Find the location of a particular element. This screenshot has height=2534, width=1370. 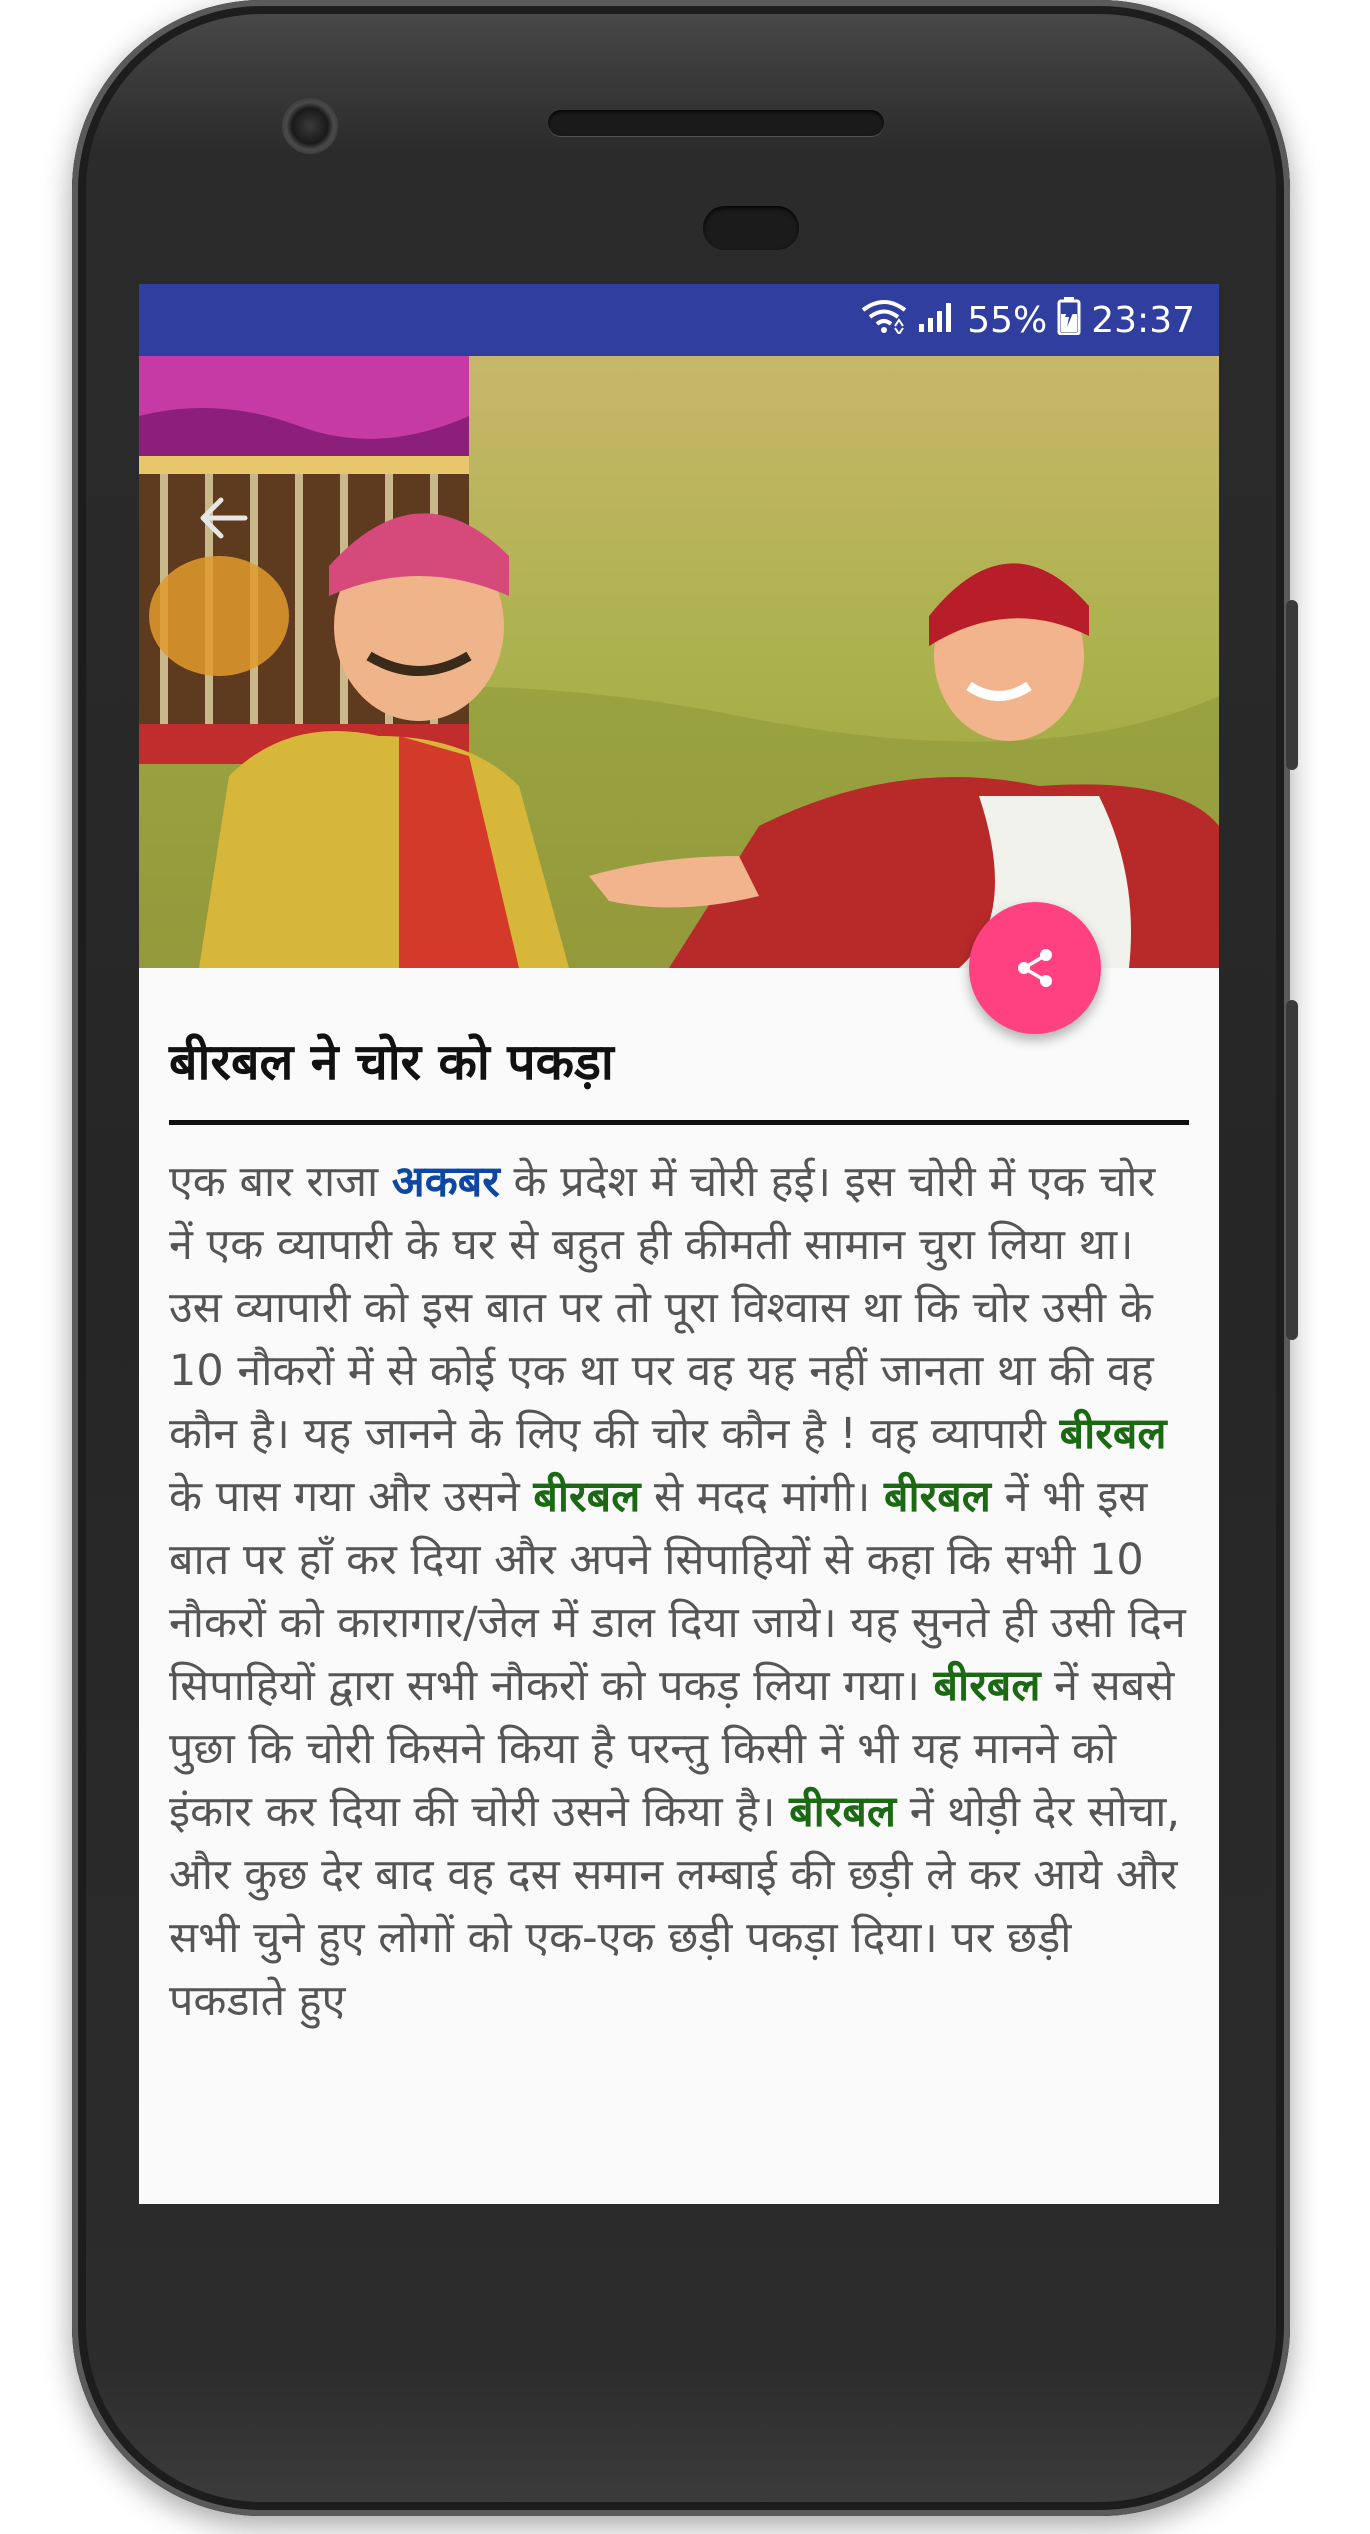

share-icon is located at coordinates (1035, 968).